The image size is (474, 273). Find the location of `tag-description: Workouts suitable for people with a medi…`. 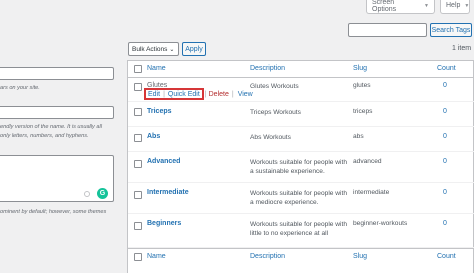

tag-description: Workouts suitable for people with a medi… is located at coordinates (299, 198).